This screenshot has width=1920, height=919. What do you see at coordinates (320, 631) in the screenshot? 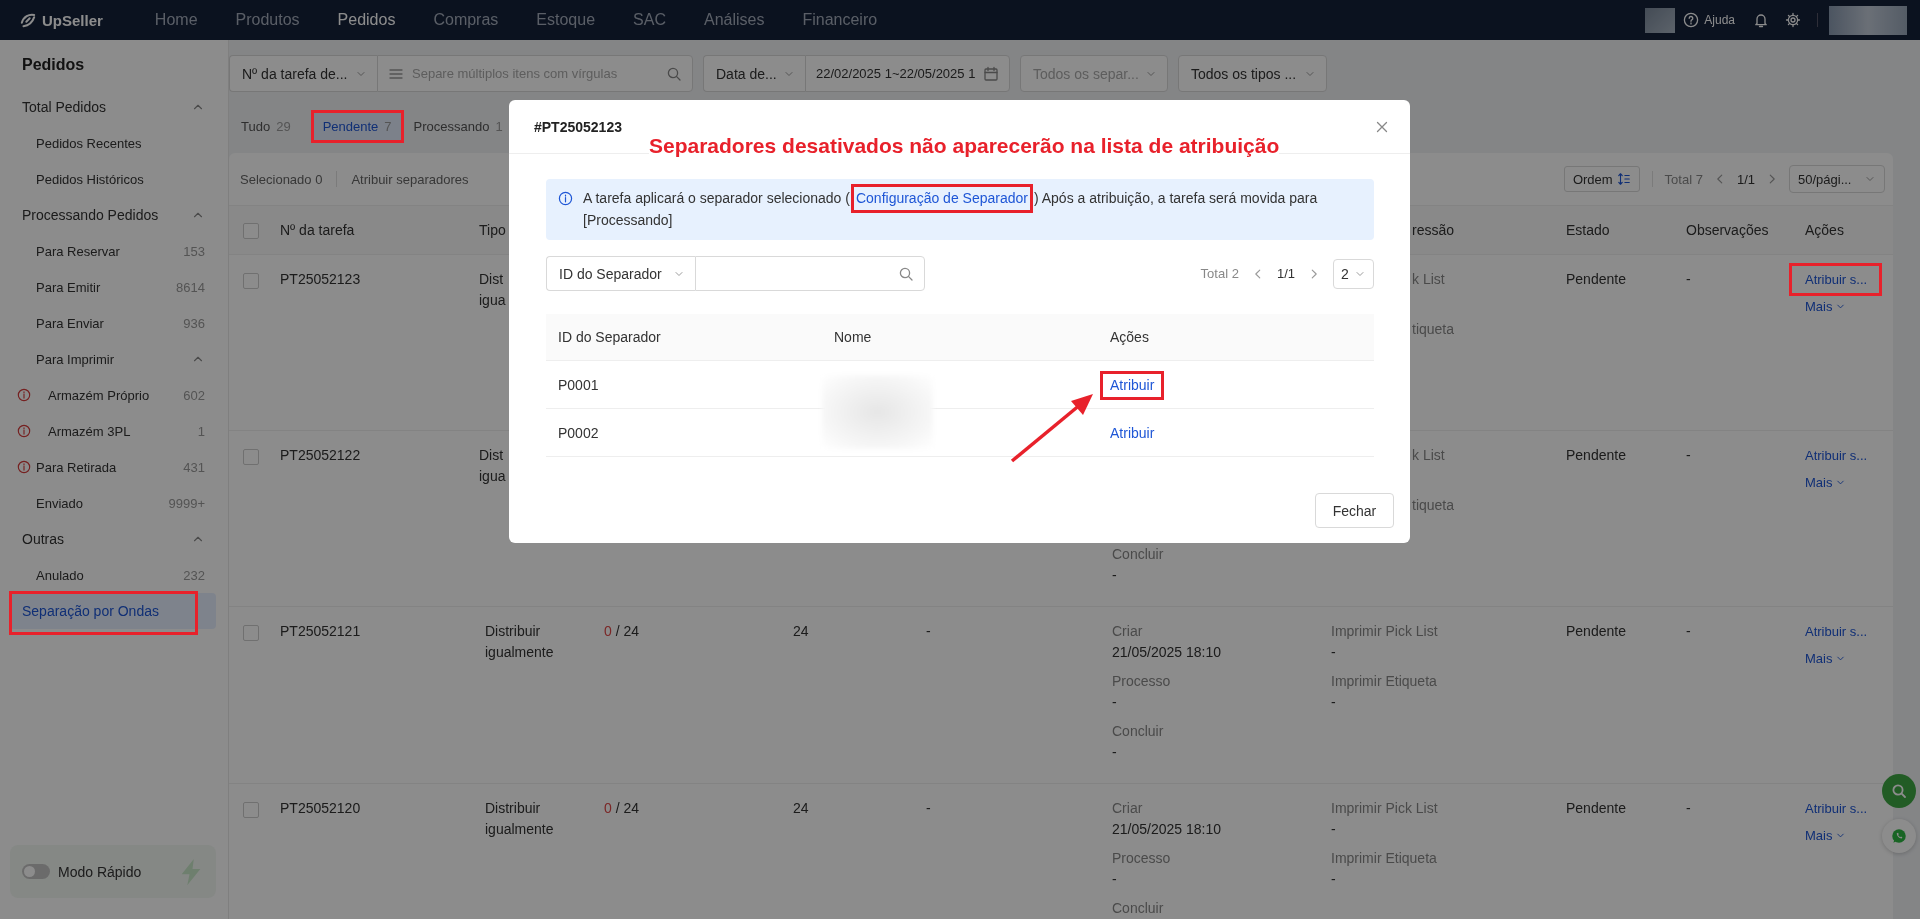
I see `task-number: PT25052121` at bounding box center [320, 631].